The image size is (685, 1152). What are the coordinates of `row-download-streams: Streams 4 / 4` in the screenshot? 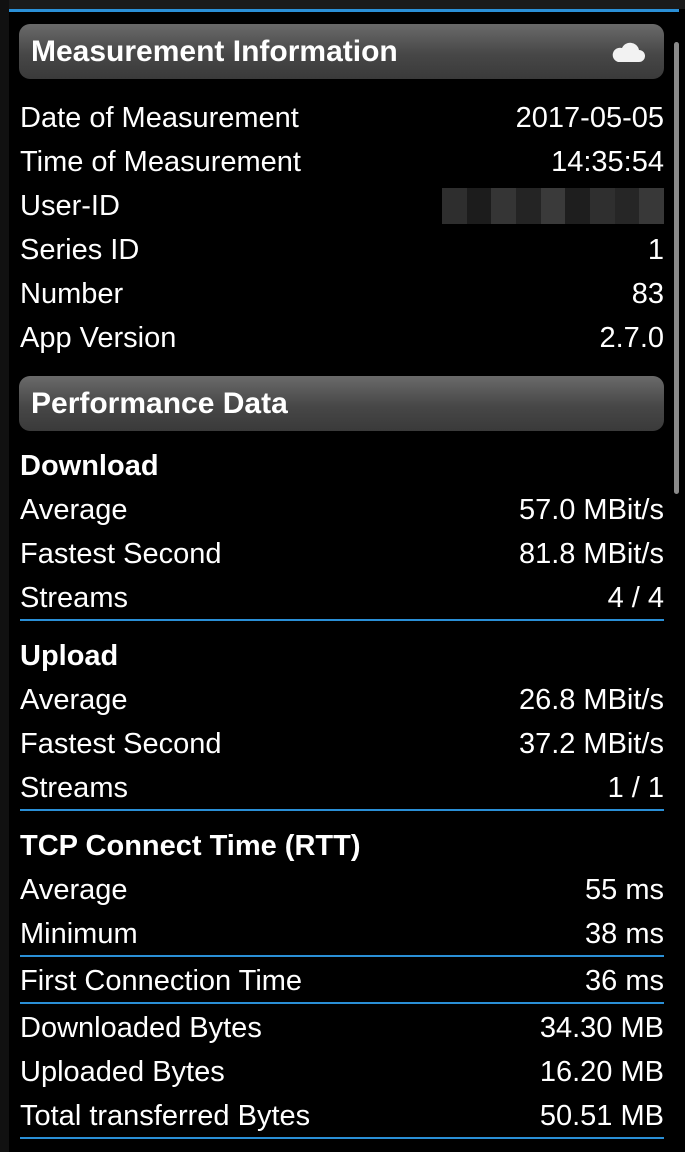 It's located at (342, 598).